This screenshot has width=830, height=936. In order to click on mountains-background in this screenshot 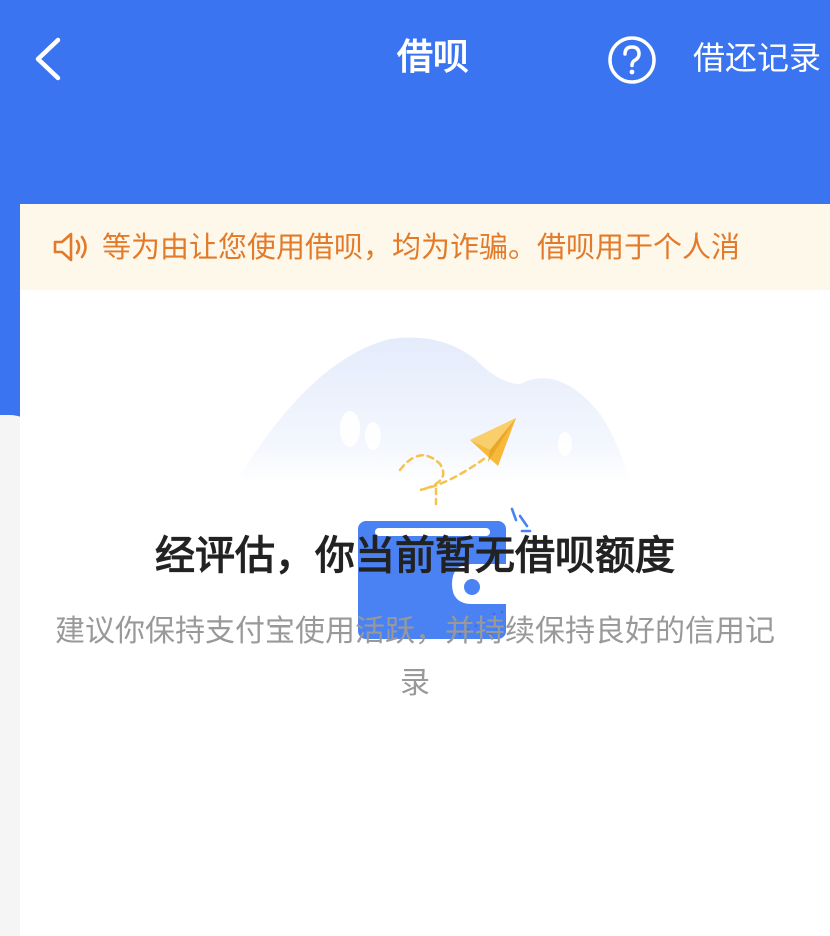, I will do `click(432, 410)`.